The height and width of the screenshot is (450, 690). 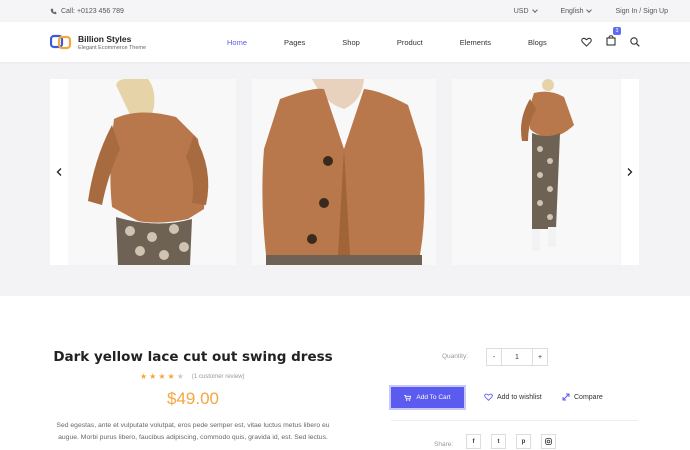 I want to click on divider, so click(x=514, y=420).